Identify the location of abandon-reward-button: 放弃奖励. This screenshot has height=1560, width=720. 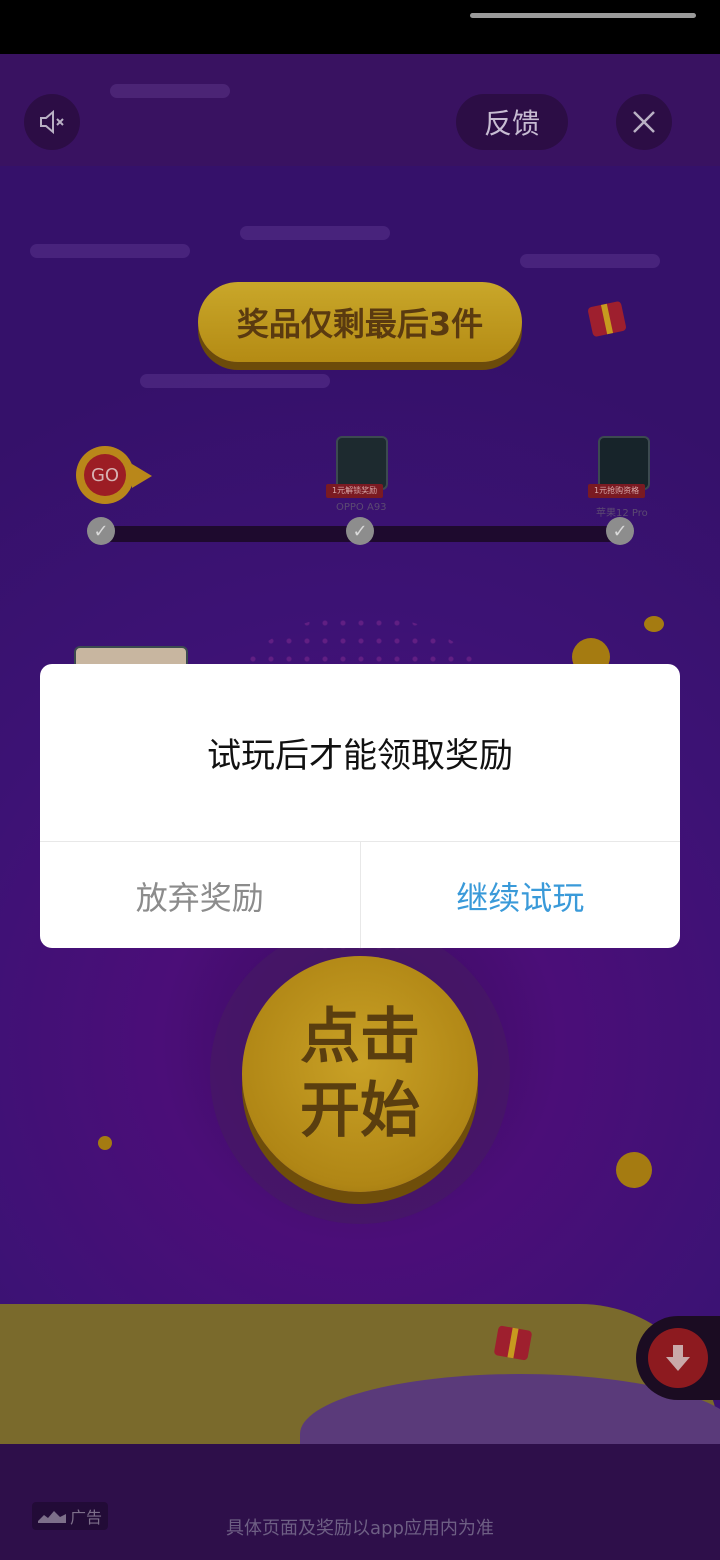
(200, 895).